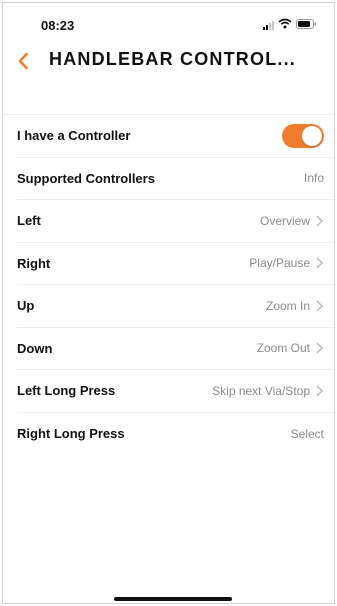  What do you see at coordinates (287, 305) in the screenshot?
I see `row-value: Zoom In` at bounding box center [287, 305].